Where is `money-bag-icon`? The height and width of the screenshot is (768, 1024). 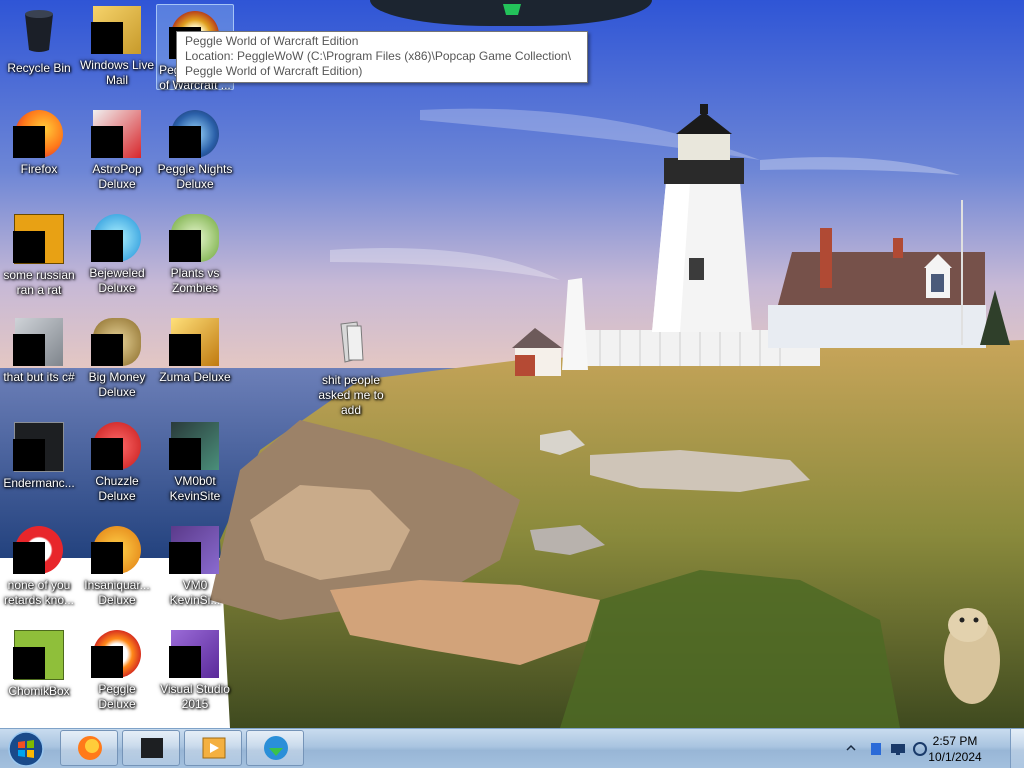 money-bag-icon is located at coordinates (116, 342).